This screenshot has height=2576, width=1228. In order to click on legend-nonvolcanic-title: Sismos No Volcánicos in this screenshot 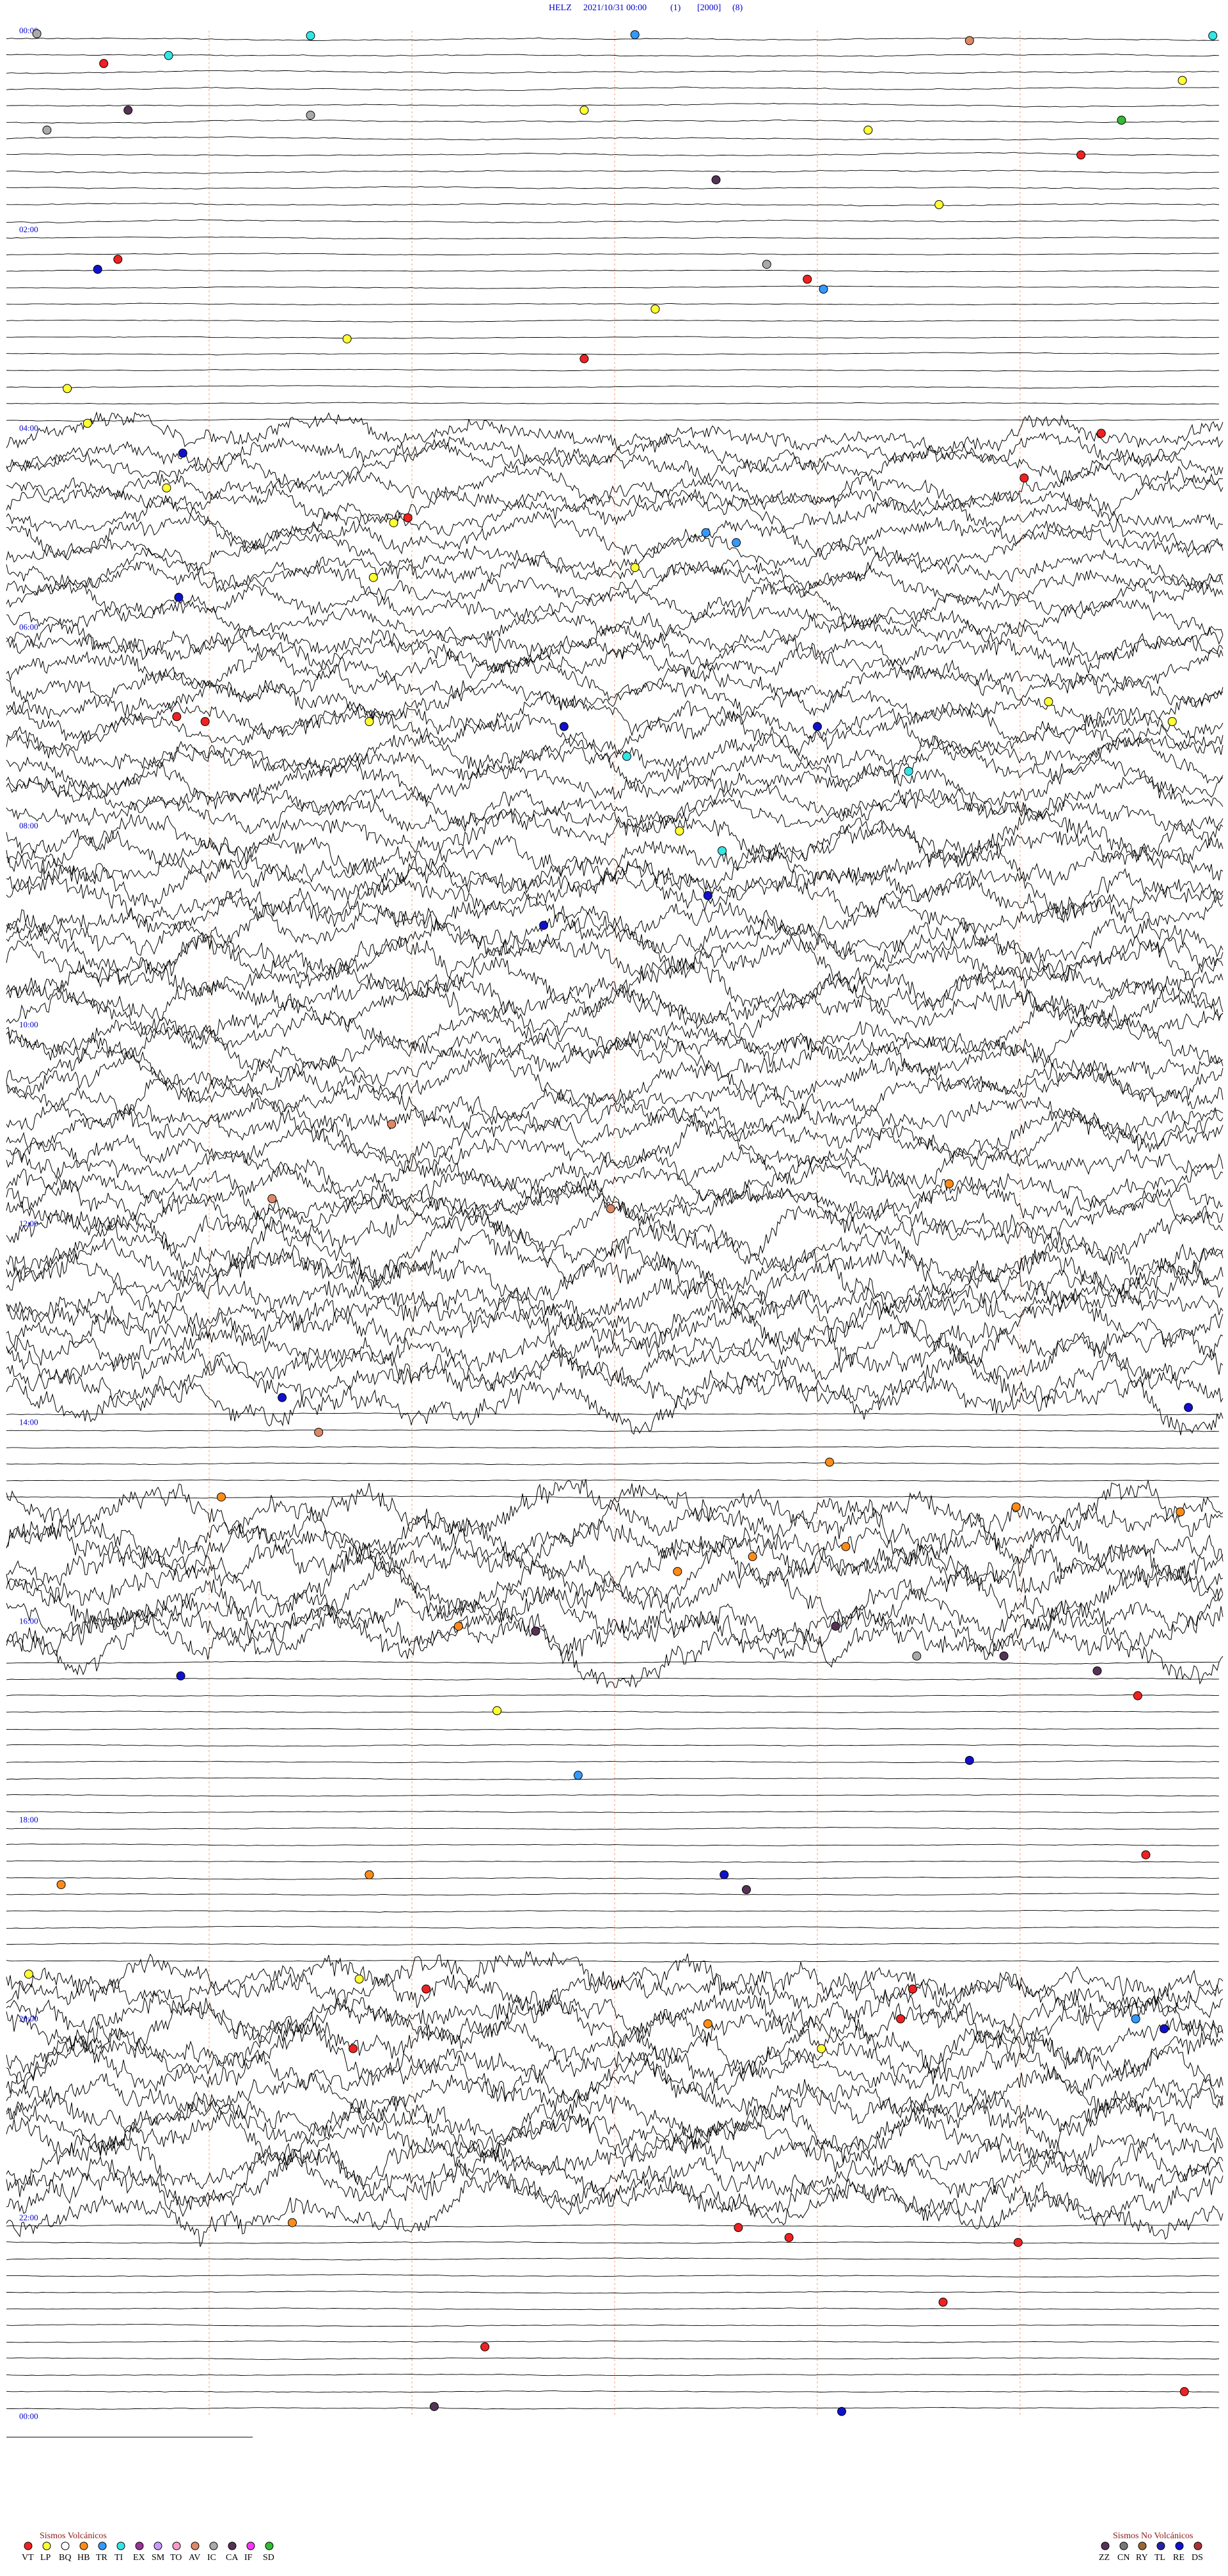, I will do `click(1153, 2536)`.